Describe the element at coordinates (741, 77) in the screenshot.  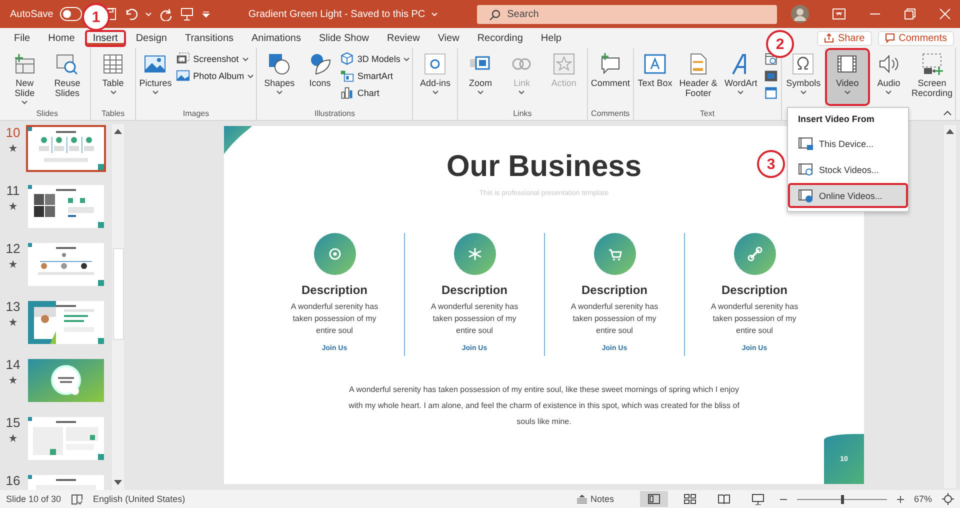
I see `ribbon-button: WordArt` at that location.